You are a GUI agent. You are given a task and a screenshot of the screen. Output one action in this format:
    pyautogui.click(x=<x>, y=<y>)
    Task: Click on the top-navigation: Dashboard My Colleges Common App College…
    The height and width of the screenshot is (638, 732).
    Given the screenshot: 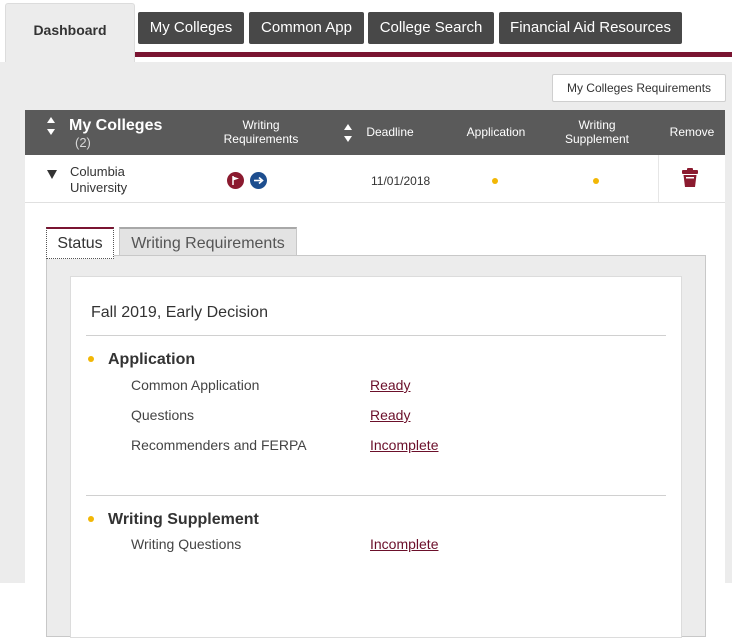 What is the action you would take?
    pyautogui.click(x=366, y=31)
    